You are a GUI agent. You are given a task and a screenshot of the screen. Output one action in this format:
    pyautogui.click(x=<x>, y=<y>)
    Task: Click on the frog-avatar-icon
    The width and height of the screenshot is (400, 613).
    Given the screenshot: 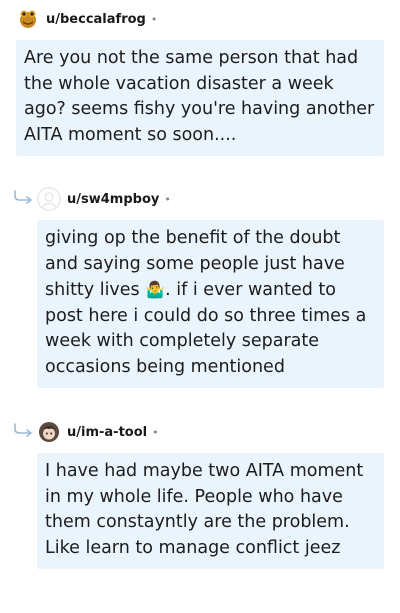 What is the action you would take?
    pyautogui.click(x=28, y=19)
    